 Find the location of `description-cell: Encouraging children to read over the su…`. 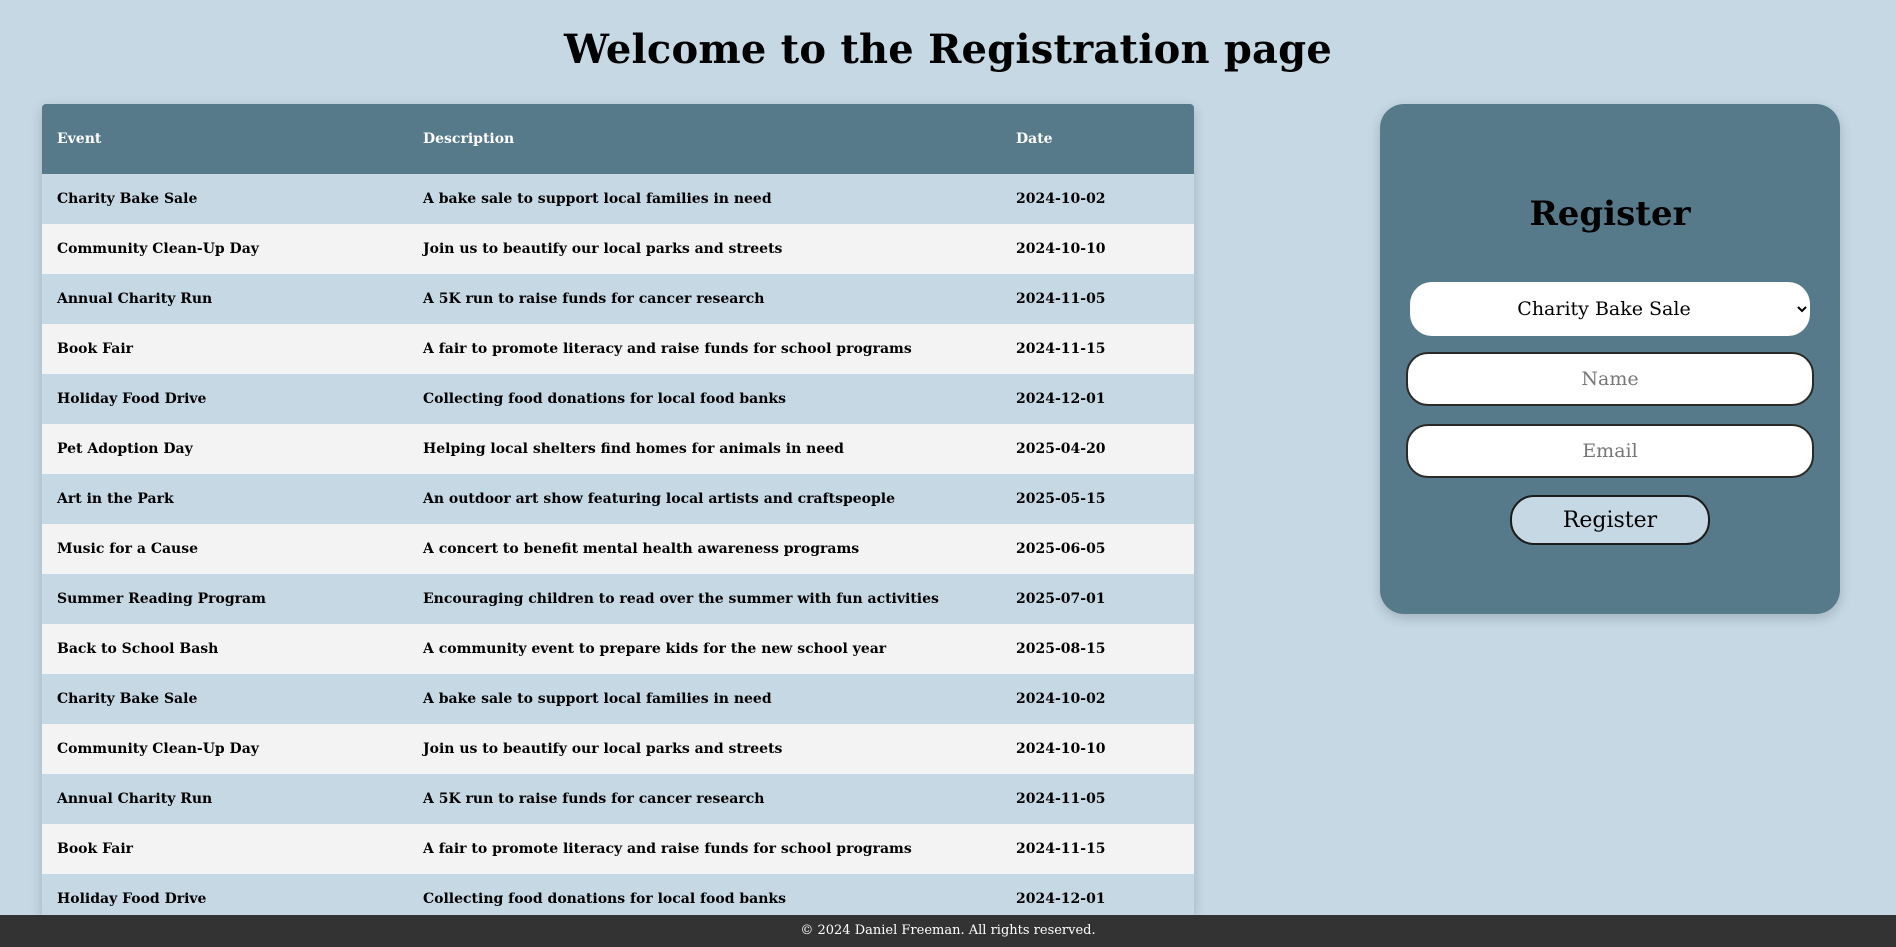

description-cell: Encouraging children to read over the su… is located at coordinates (704, 599).